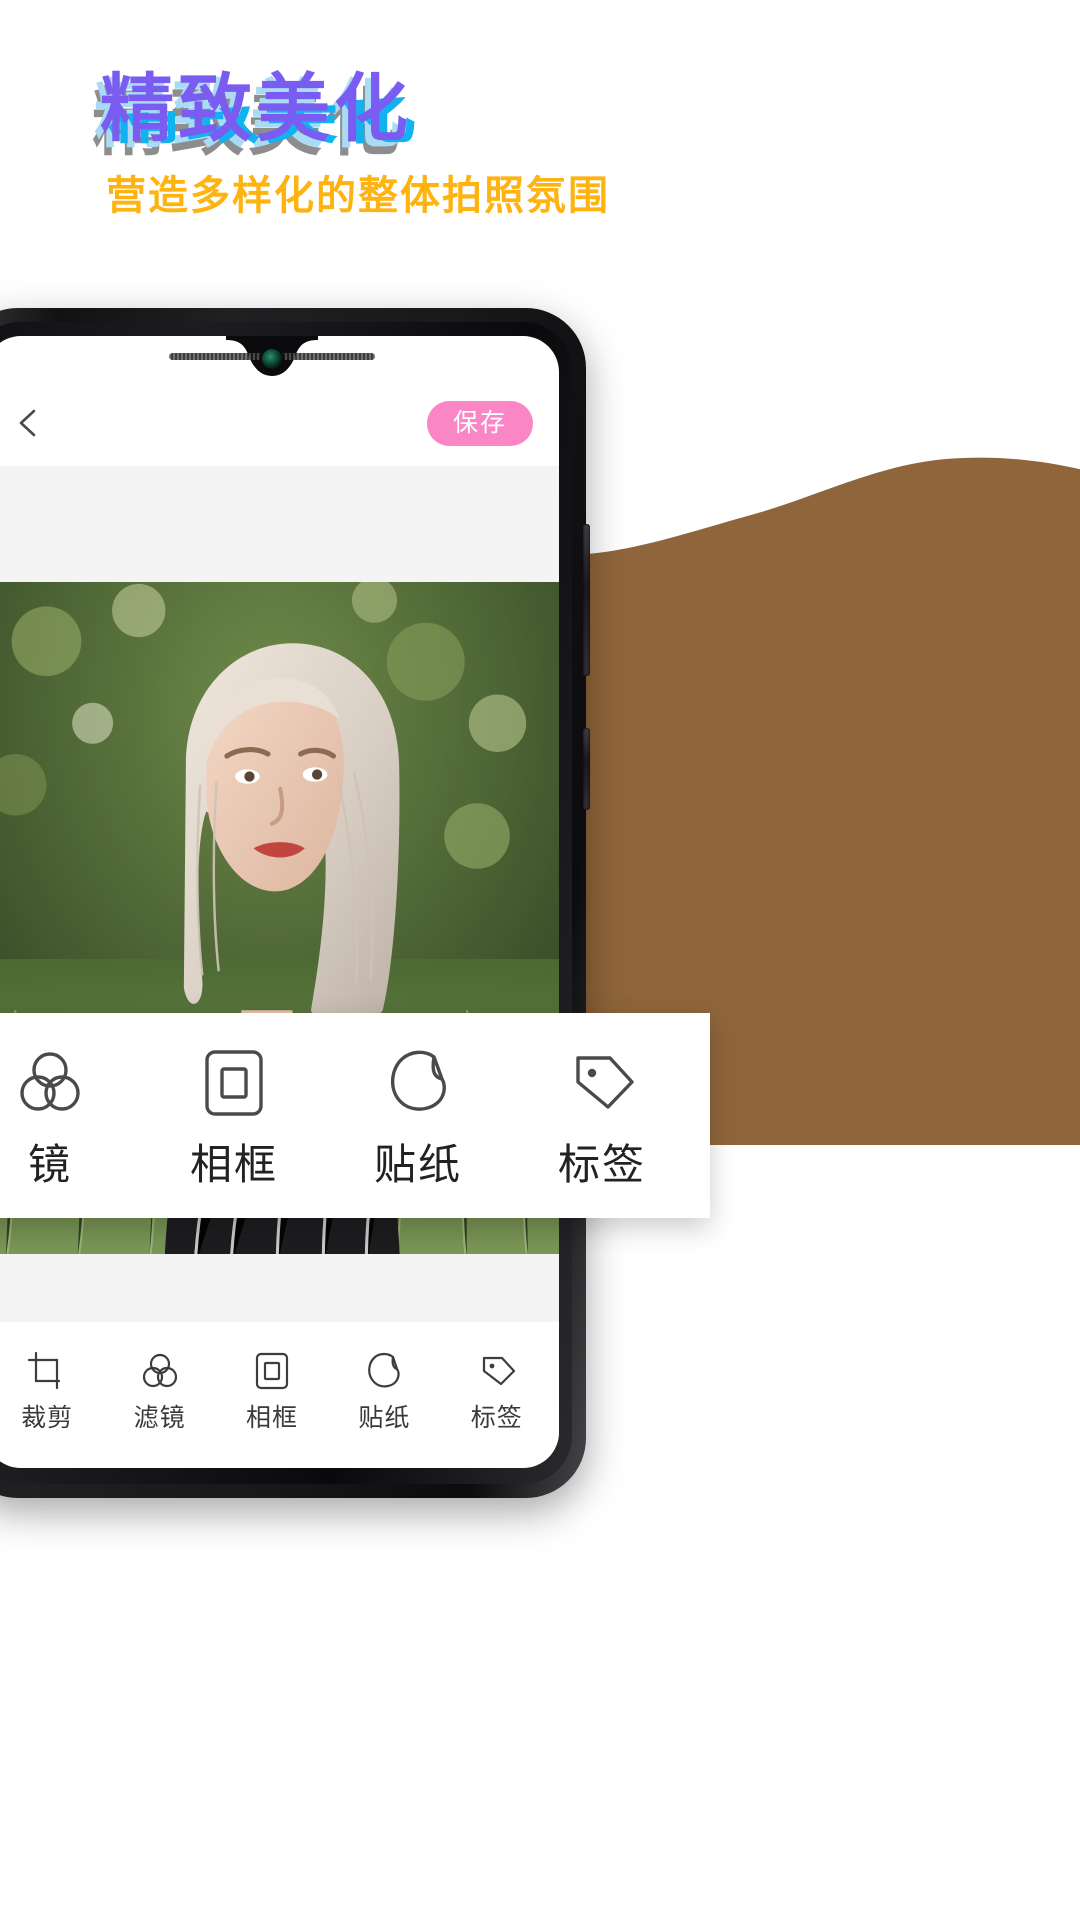 Image resolution: width=1080 pixels, height=1920 pixels. What do you see at coordinates (496, 1417) in the screenshot?
I see `toolbar-label: 标签` at bounding box center [496, 1417].